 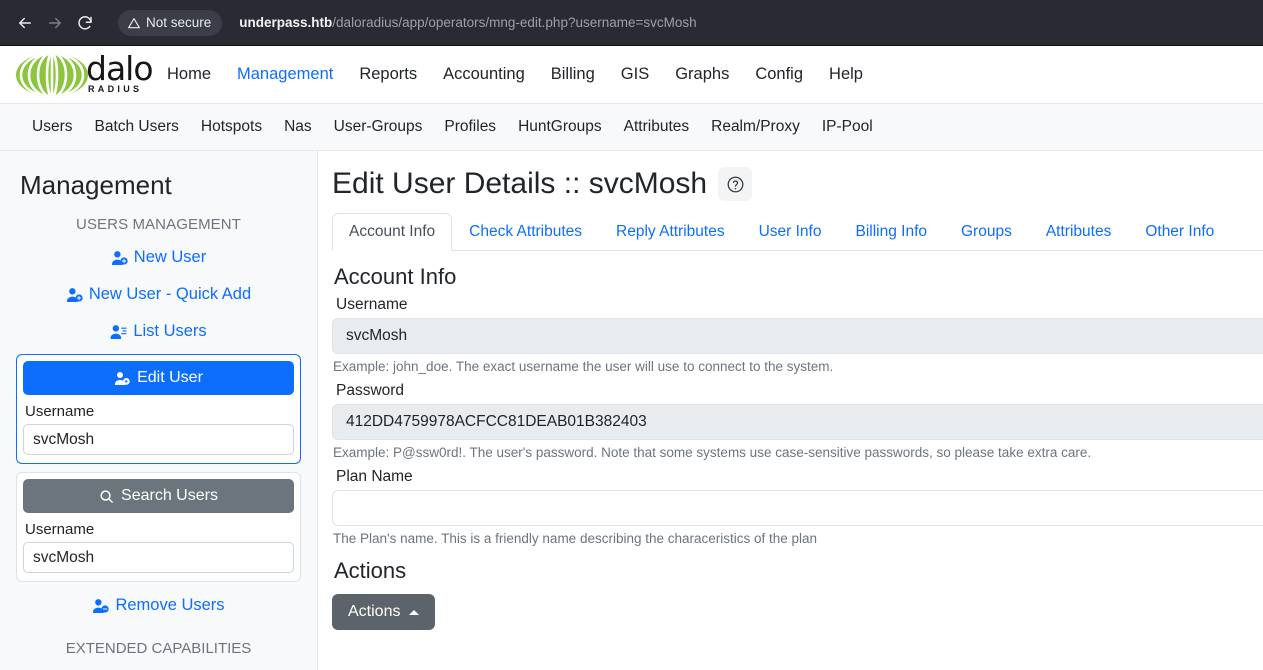 What do you see at coordinates (101, 606) in the screenshot?
I see `person-minus-icon` at bounding box center [101, 606].